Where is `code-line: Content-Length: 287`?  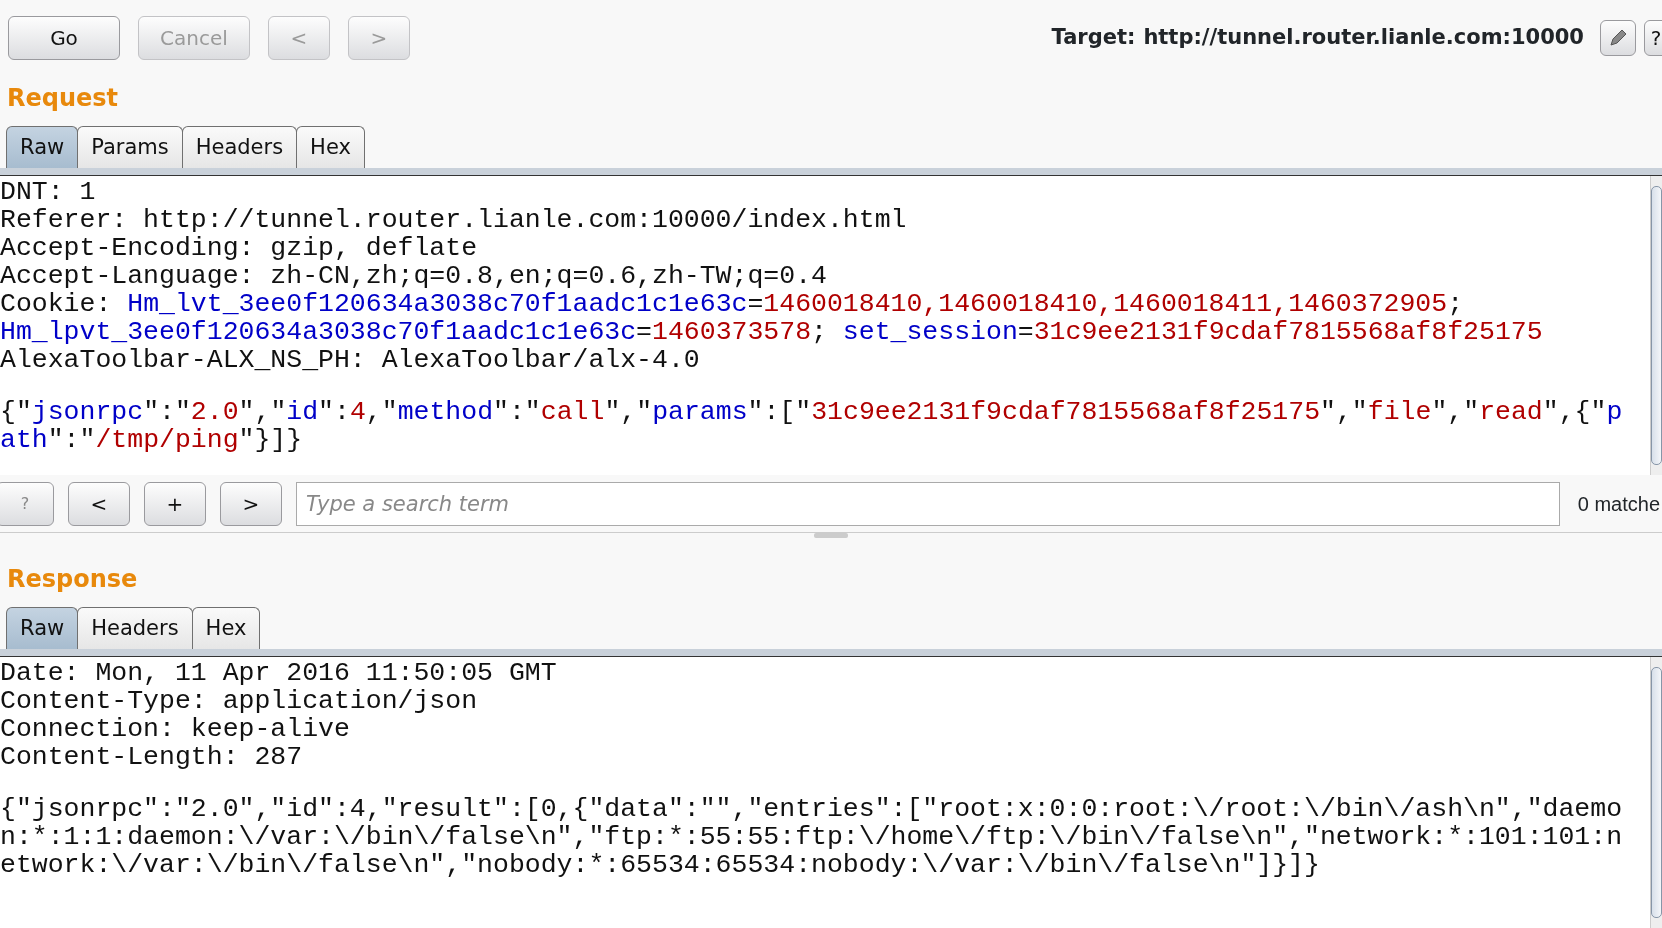 code-line: Content-Length: 287 is located at coordinates (152, 757).